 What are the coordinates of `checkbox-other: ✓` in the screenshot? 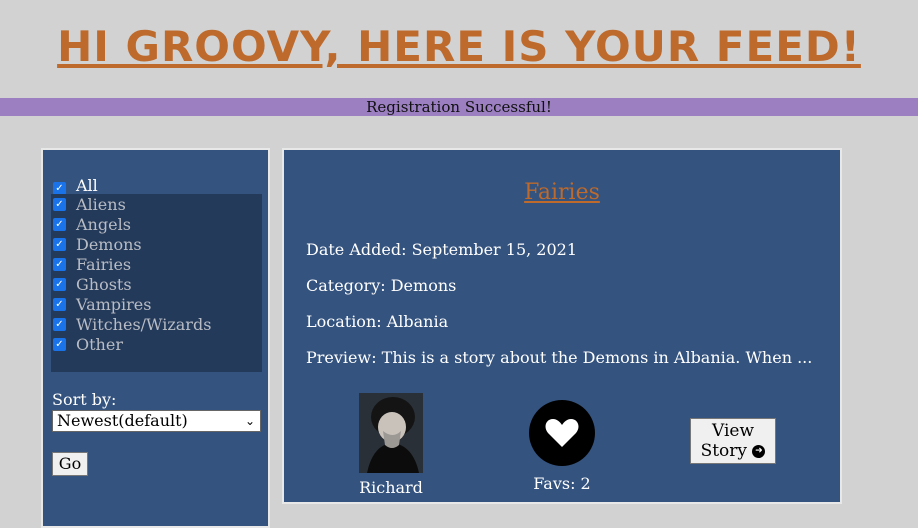 It's located at (59, 344).